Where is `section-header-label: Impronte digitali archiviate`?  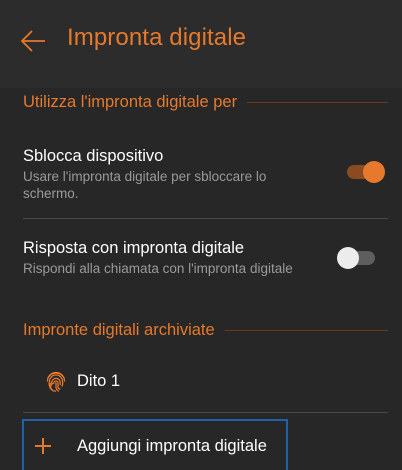
section-header-label: Impronte digitali archiviate is located at coordinates (119, 329).